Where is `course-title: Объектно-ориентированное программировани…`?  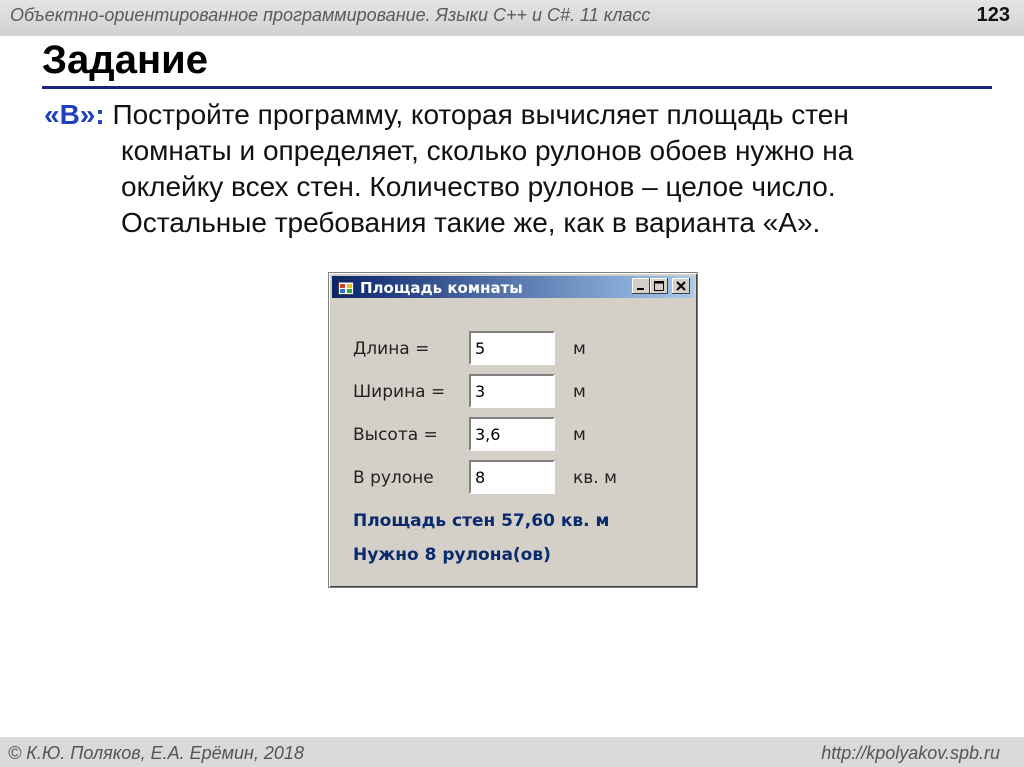 course-title: Объектно-ориентированное программировани… is located at coordinates (330, 15).